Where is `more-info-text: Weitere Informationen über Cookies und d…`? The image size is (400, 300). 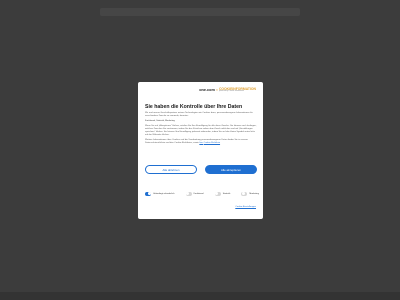 more-info-text: Weitere Informationen über Cookies und d… is located at coordinates (196, 141).